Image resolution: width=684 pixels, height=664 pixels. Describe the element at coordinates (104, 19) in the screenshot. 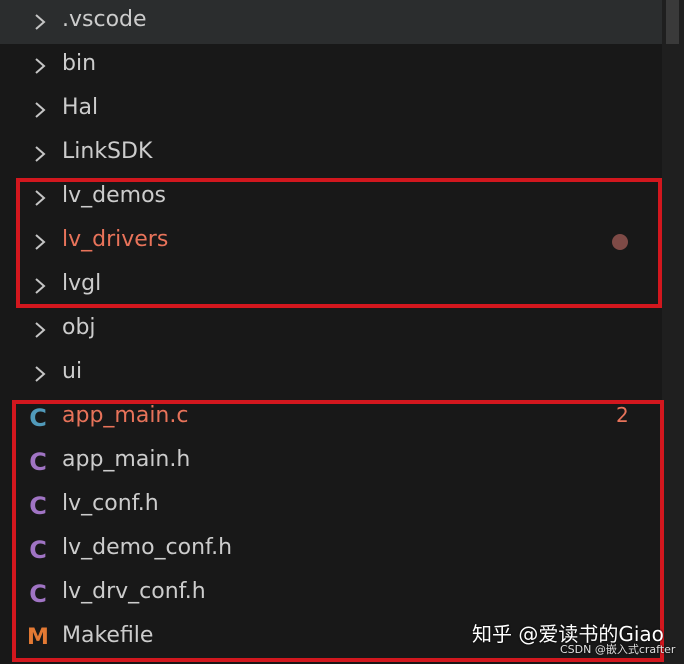

I see `folder-label: .vscode` at that location.